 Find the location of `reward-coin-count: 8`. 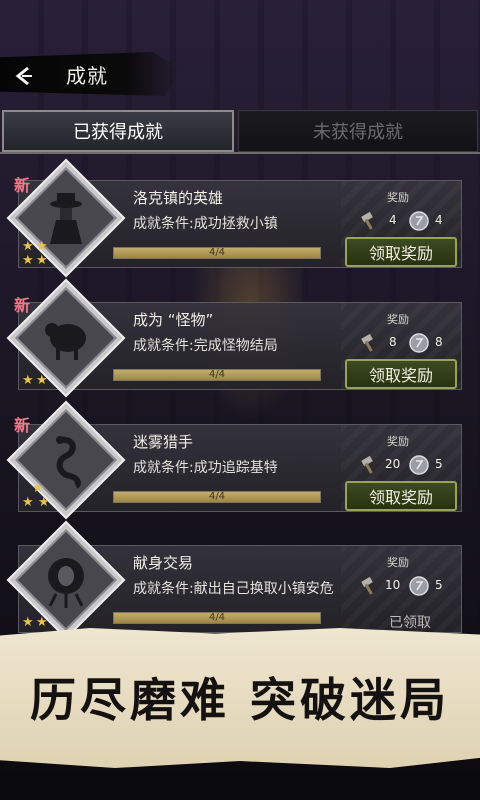

reward-coin-count: 8 is located at coordinates (439, 342).